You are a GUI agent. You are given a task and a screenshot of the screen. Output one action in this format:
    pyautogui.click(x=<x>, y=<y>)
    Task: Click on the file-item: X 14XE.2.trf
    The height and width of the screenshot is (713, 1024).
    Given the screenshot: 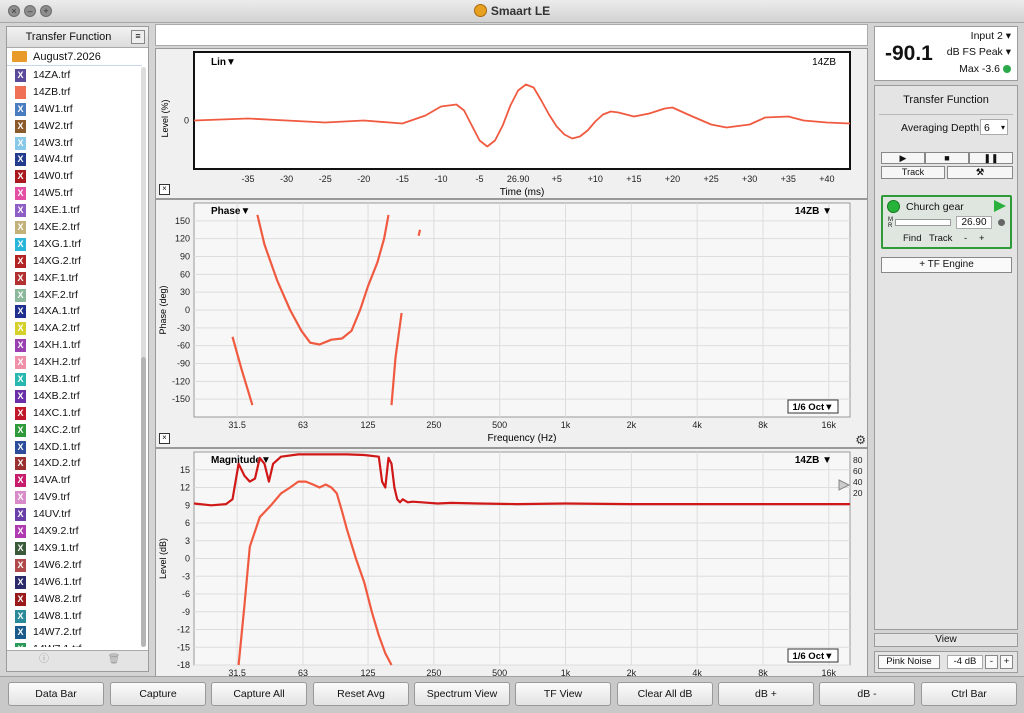 What is the action you would take?
    pyautogui.click(x=74, y=227)
    